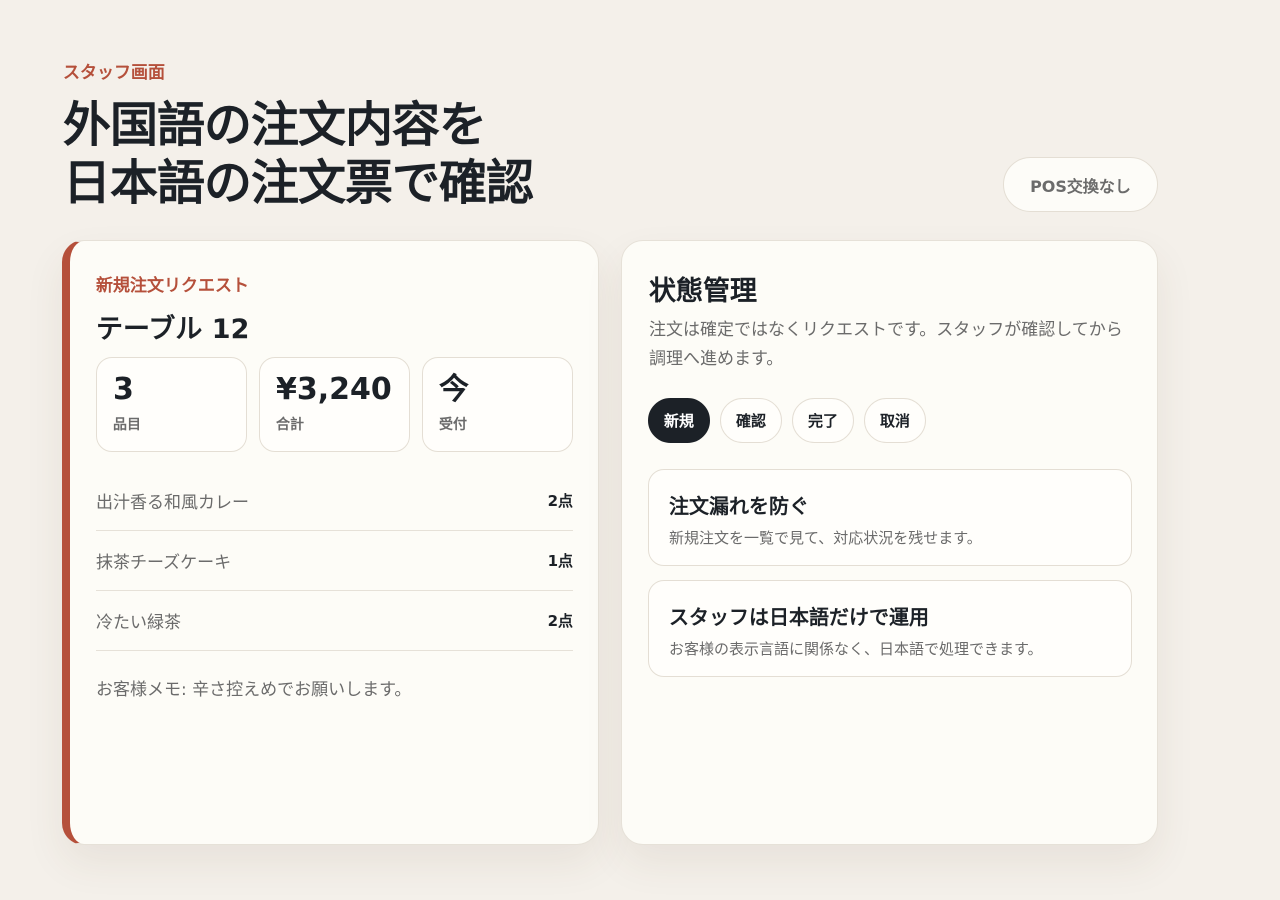 The height and width of the screenshot is (900, 1280). Describe the element at coordinates (703, 291) in the screenshot. I see `status-title: 状態管理` at that location.